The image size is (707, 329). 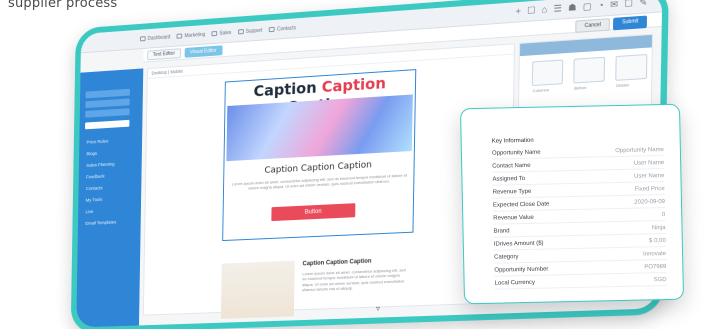 What do you see at coordinates (512, 192) in the screenshot?
I see `row-label: Revenue Type` at bounding box center [512, 192].